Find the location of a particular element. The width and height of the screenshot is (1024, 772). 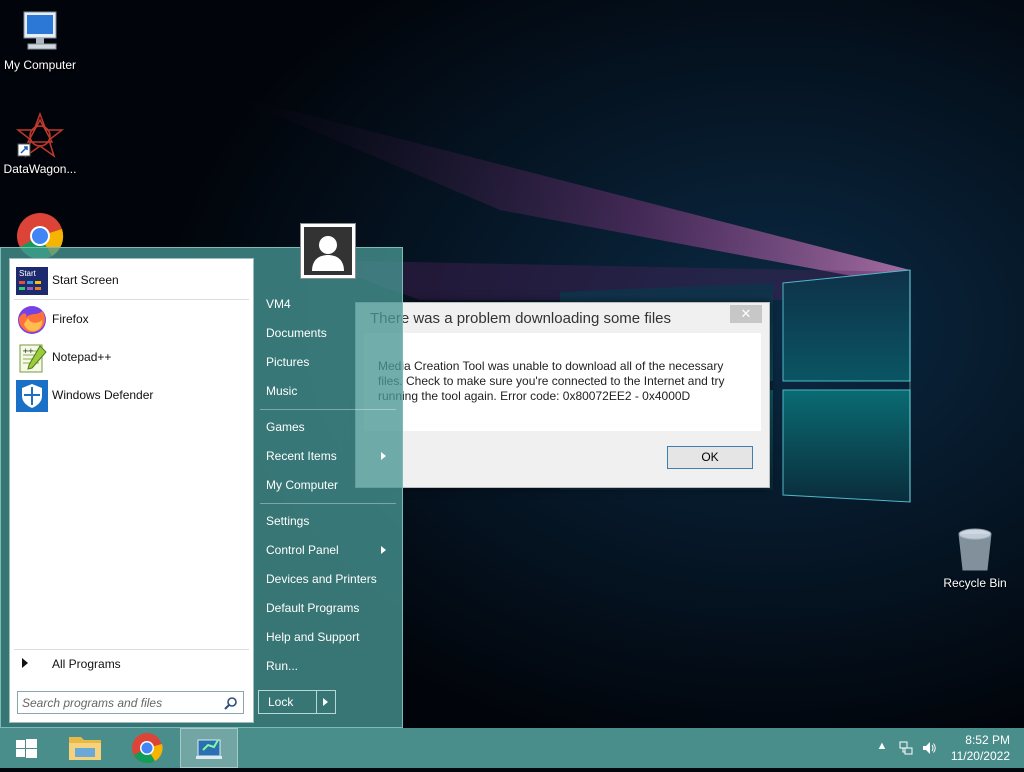

ok-button: OK is located at coordinates (710, 457).